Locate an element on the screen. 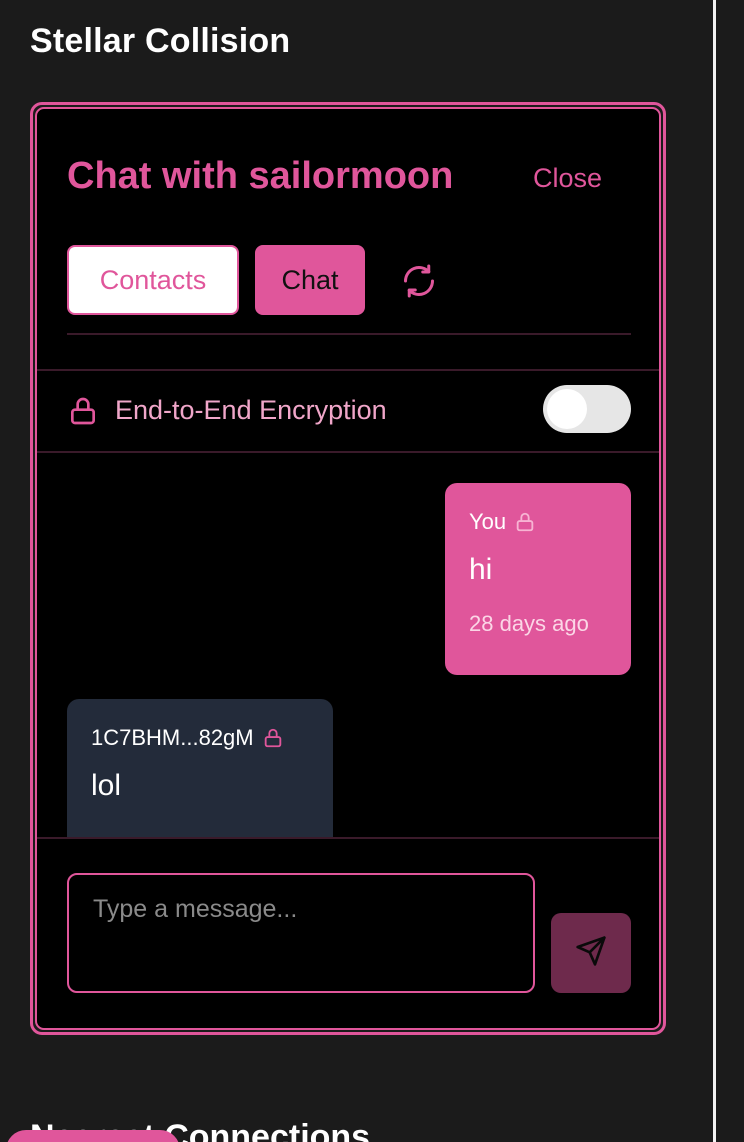 The image size is (744, 1142). encryption-row: End-to-End Encryption is located at coordinates (348, 411).